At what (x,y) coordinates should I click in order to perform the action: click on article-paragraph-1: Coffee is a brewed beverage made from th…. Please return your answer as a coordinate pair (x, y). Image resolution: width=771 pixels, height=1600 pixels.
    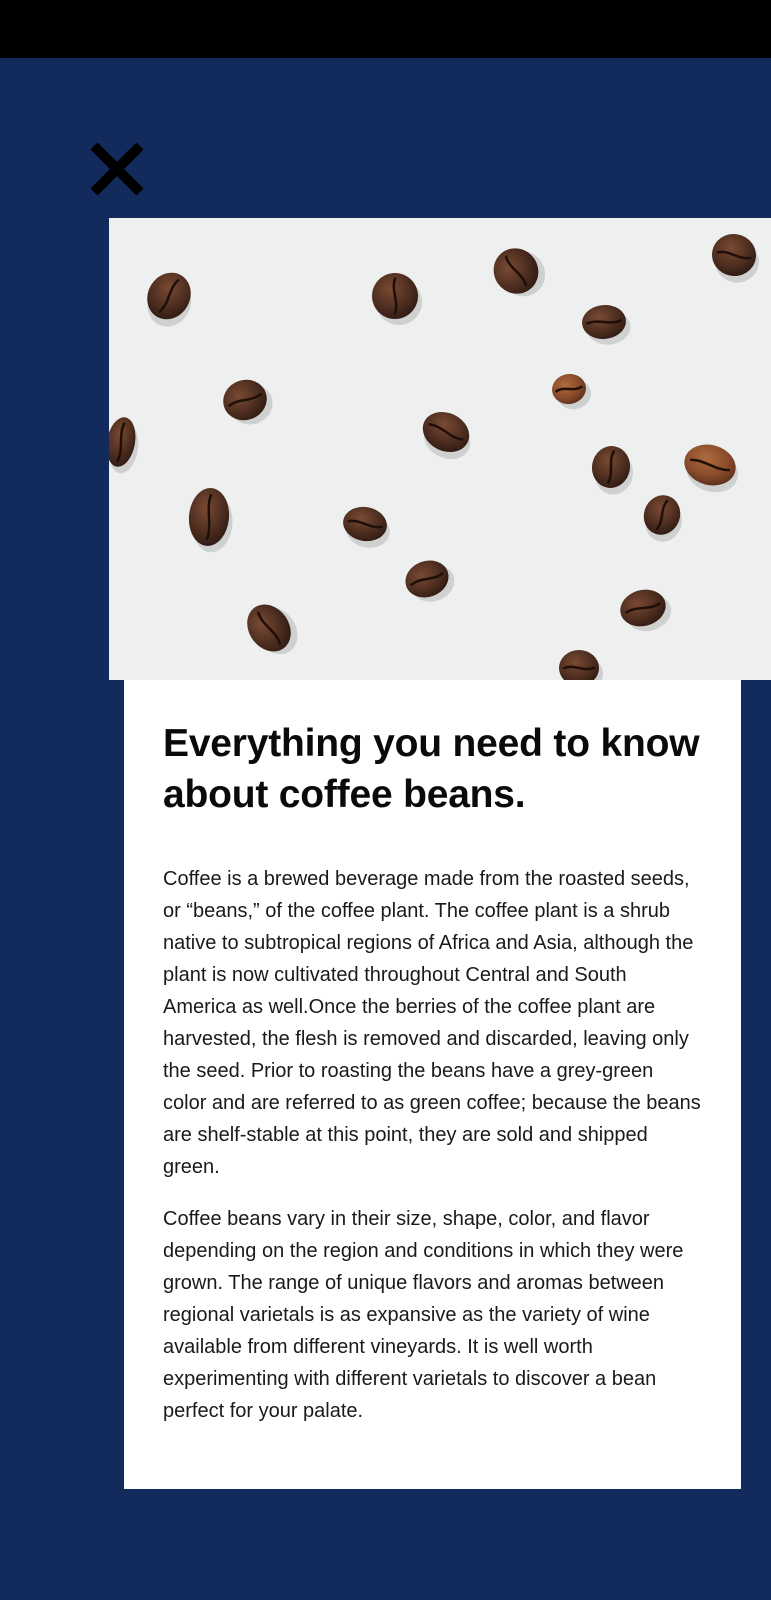
    Looking at the image, I should click on (432, 1023).